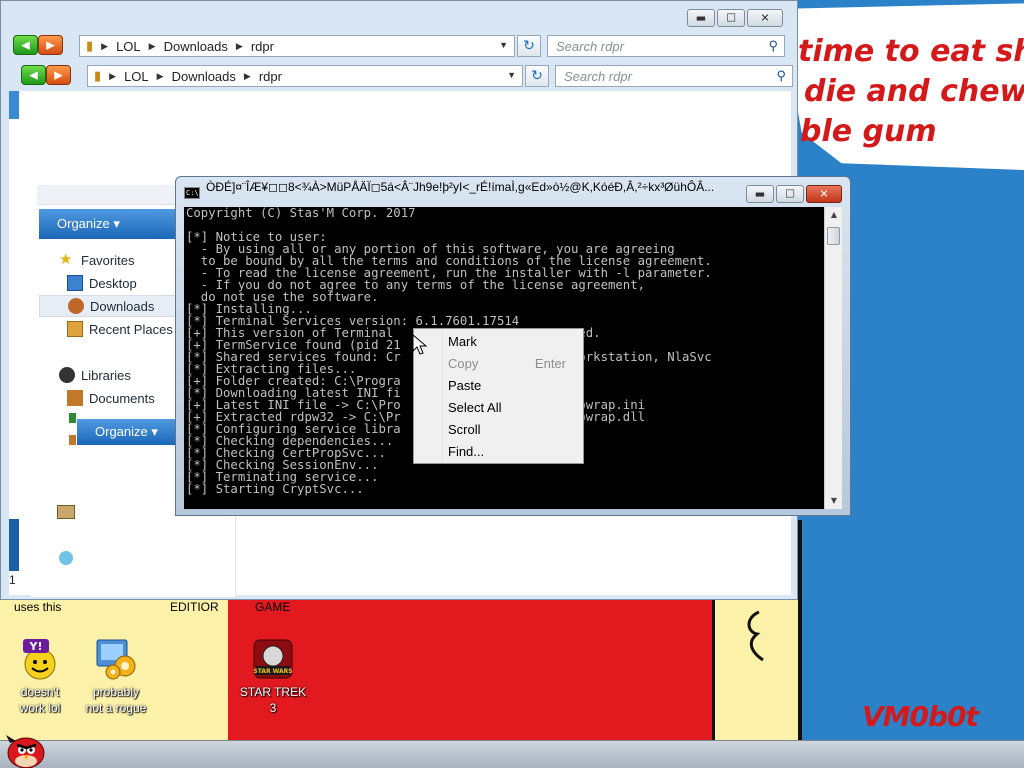 This screenshot has width=1024, height=768. Describe the element at coordinates (95, 375) in the screenshot. I see `nav-libraries: Libraries` at that location.